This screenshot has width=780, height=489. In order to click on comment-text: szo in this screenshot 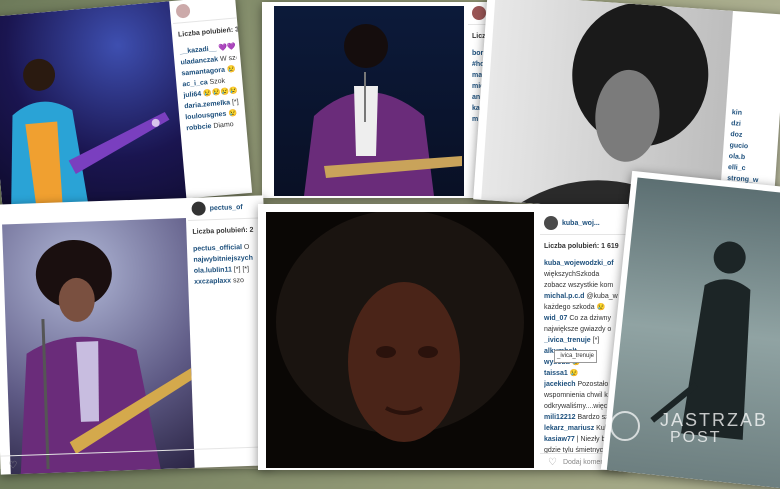, I will do `click(238, 280)`.